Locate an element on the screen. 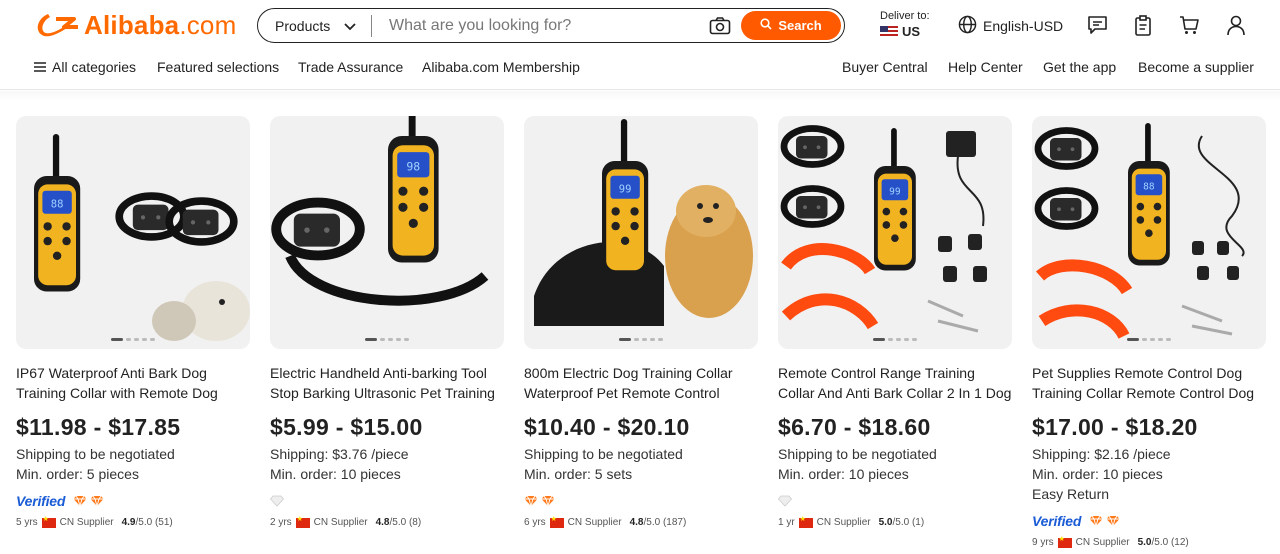 This screenshot has width=1280, height=554. alibaba-logo: Alibaba.com is located at coordinates (135, 25).